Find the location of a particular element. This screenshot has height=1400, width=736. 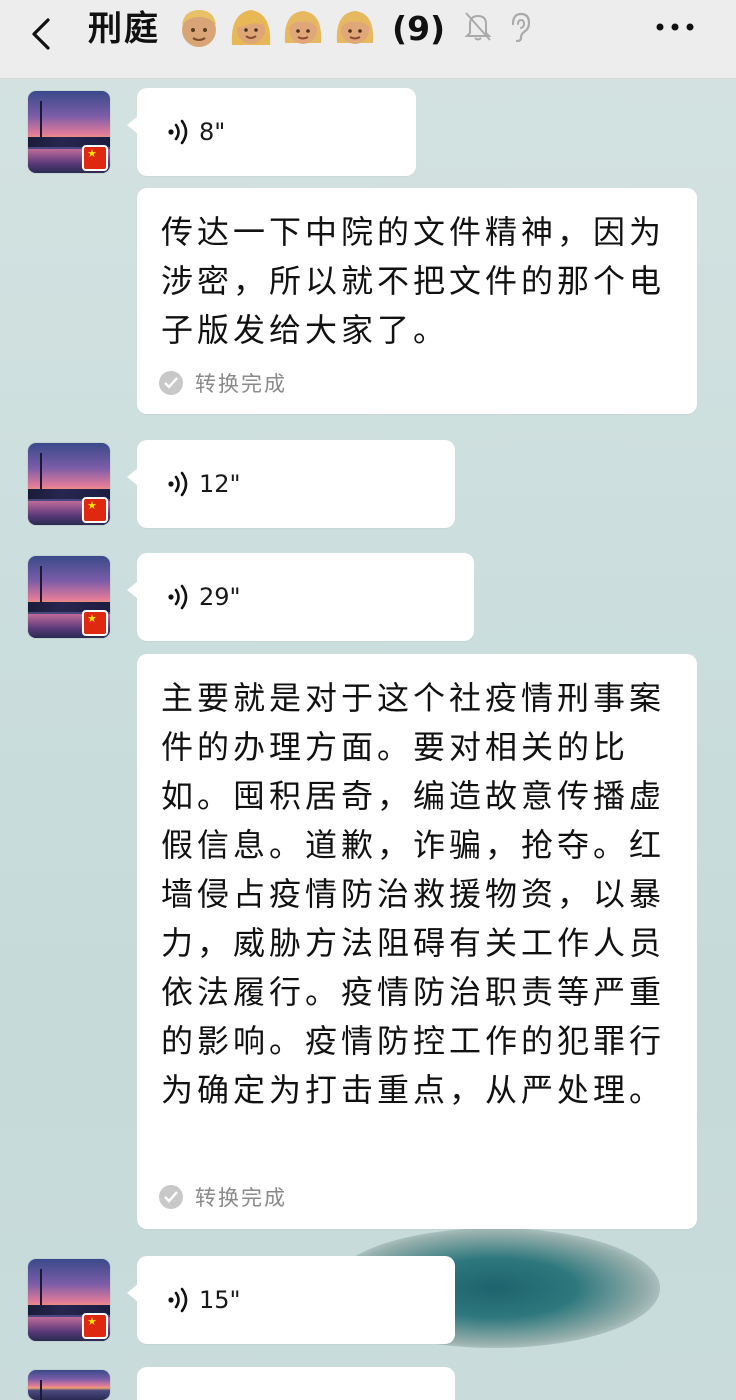

mute-icon is located at coordinates (478, 26).